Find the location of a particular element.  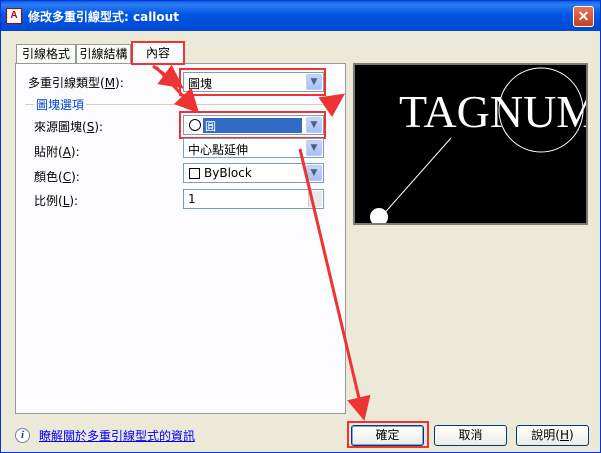

stepper-buttons is located at coordinates (315, 199).